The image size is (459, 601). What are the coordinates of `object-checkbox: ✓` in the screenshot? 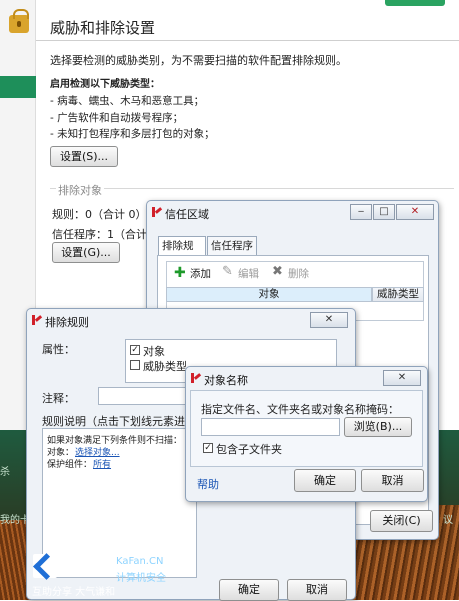 It's located at (135, 350).